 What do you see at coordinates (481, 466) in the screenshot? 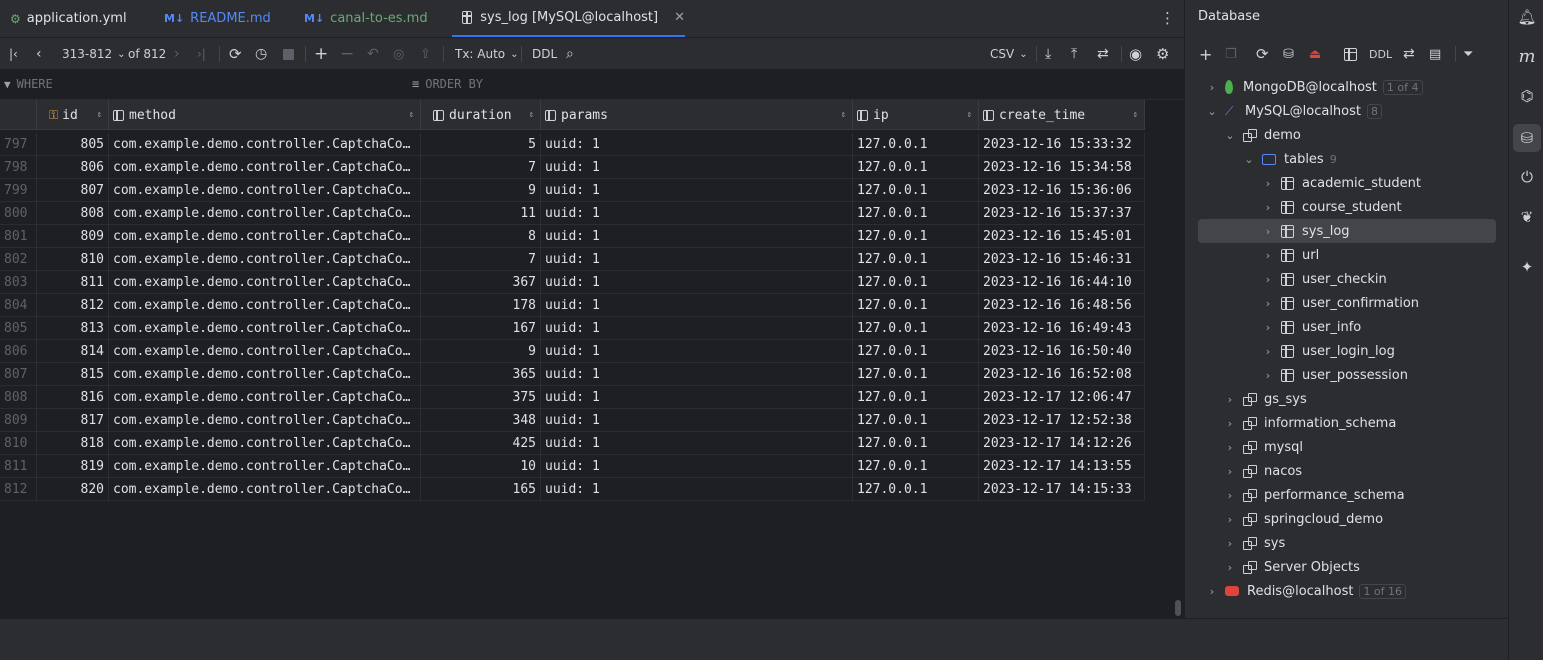
I see `cell-duration: 10` at bounding box center [481, 466].